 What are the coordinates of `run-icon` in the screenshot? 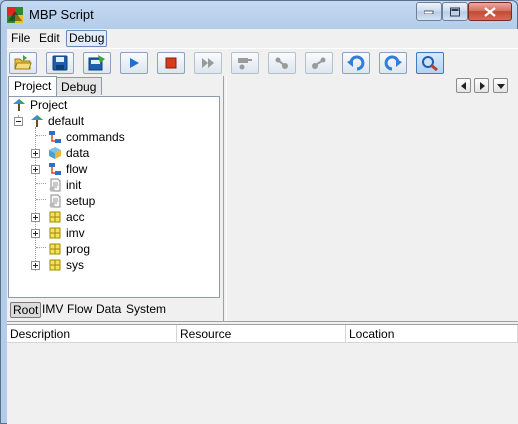 It's located at (134, 63).